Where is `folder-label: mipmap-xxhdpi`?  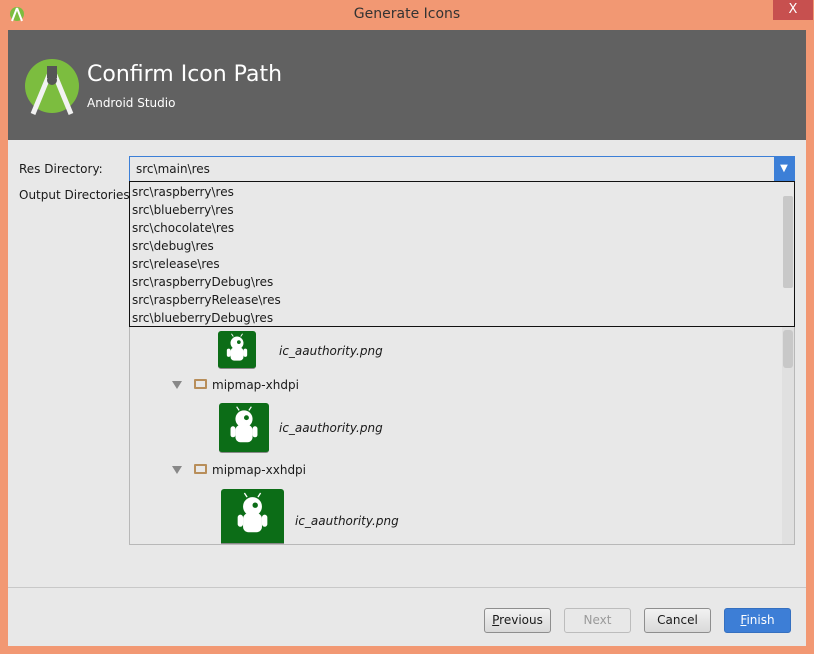
folder-label: mipmap-xxhdpi is located at coordinates (259, 470).